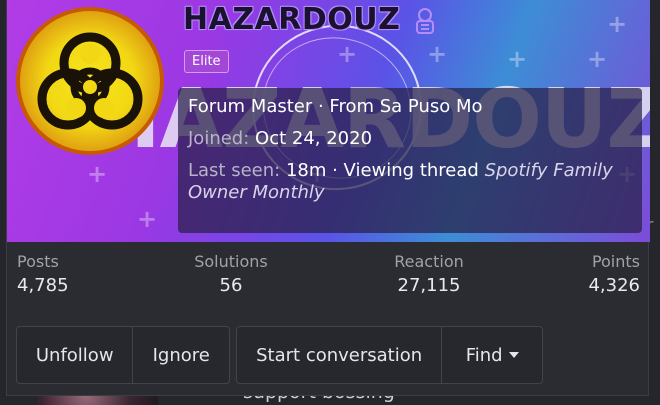 Image resolution: width=660 pixels, height=405 pixels. I want to click on follow-ignore-group: Unfollow Ignore, so click(123, 355).